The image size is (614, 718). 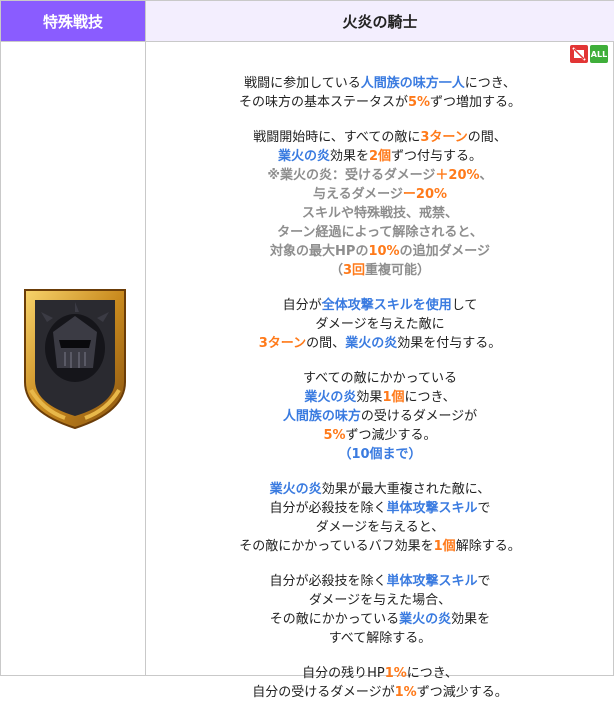 What do you see at coordinates (321, 416) in the screenshot?
I see `highlight-segment: 人間族の味方` at bounding box center [321, 416].